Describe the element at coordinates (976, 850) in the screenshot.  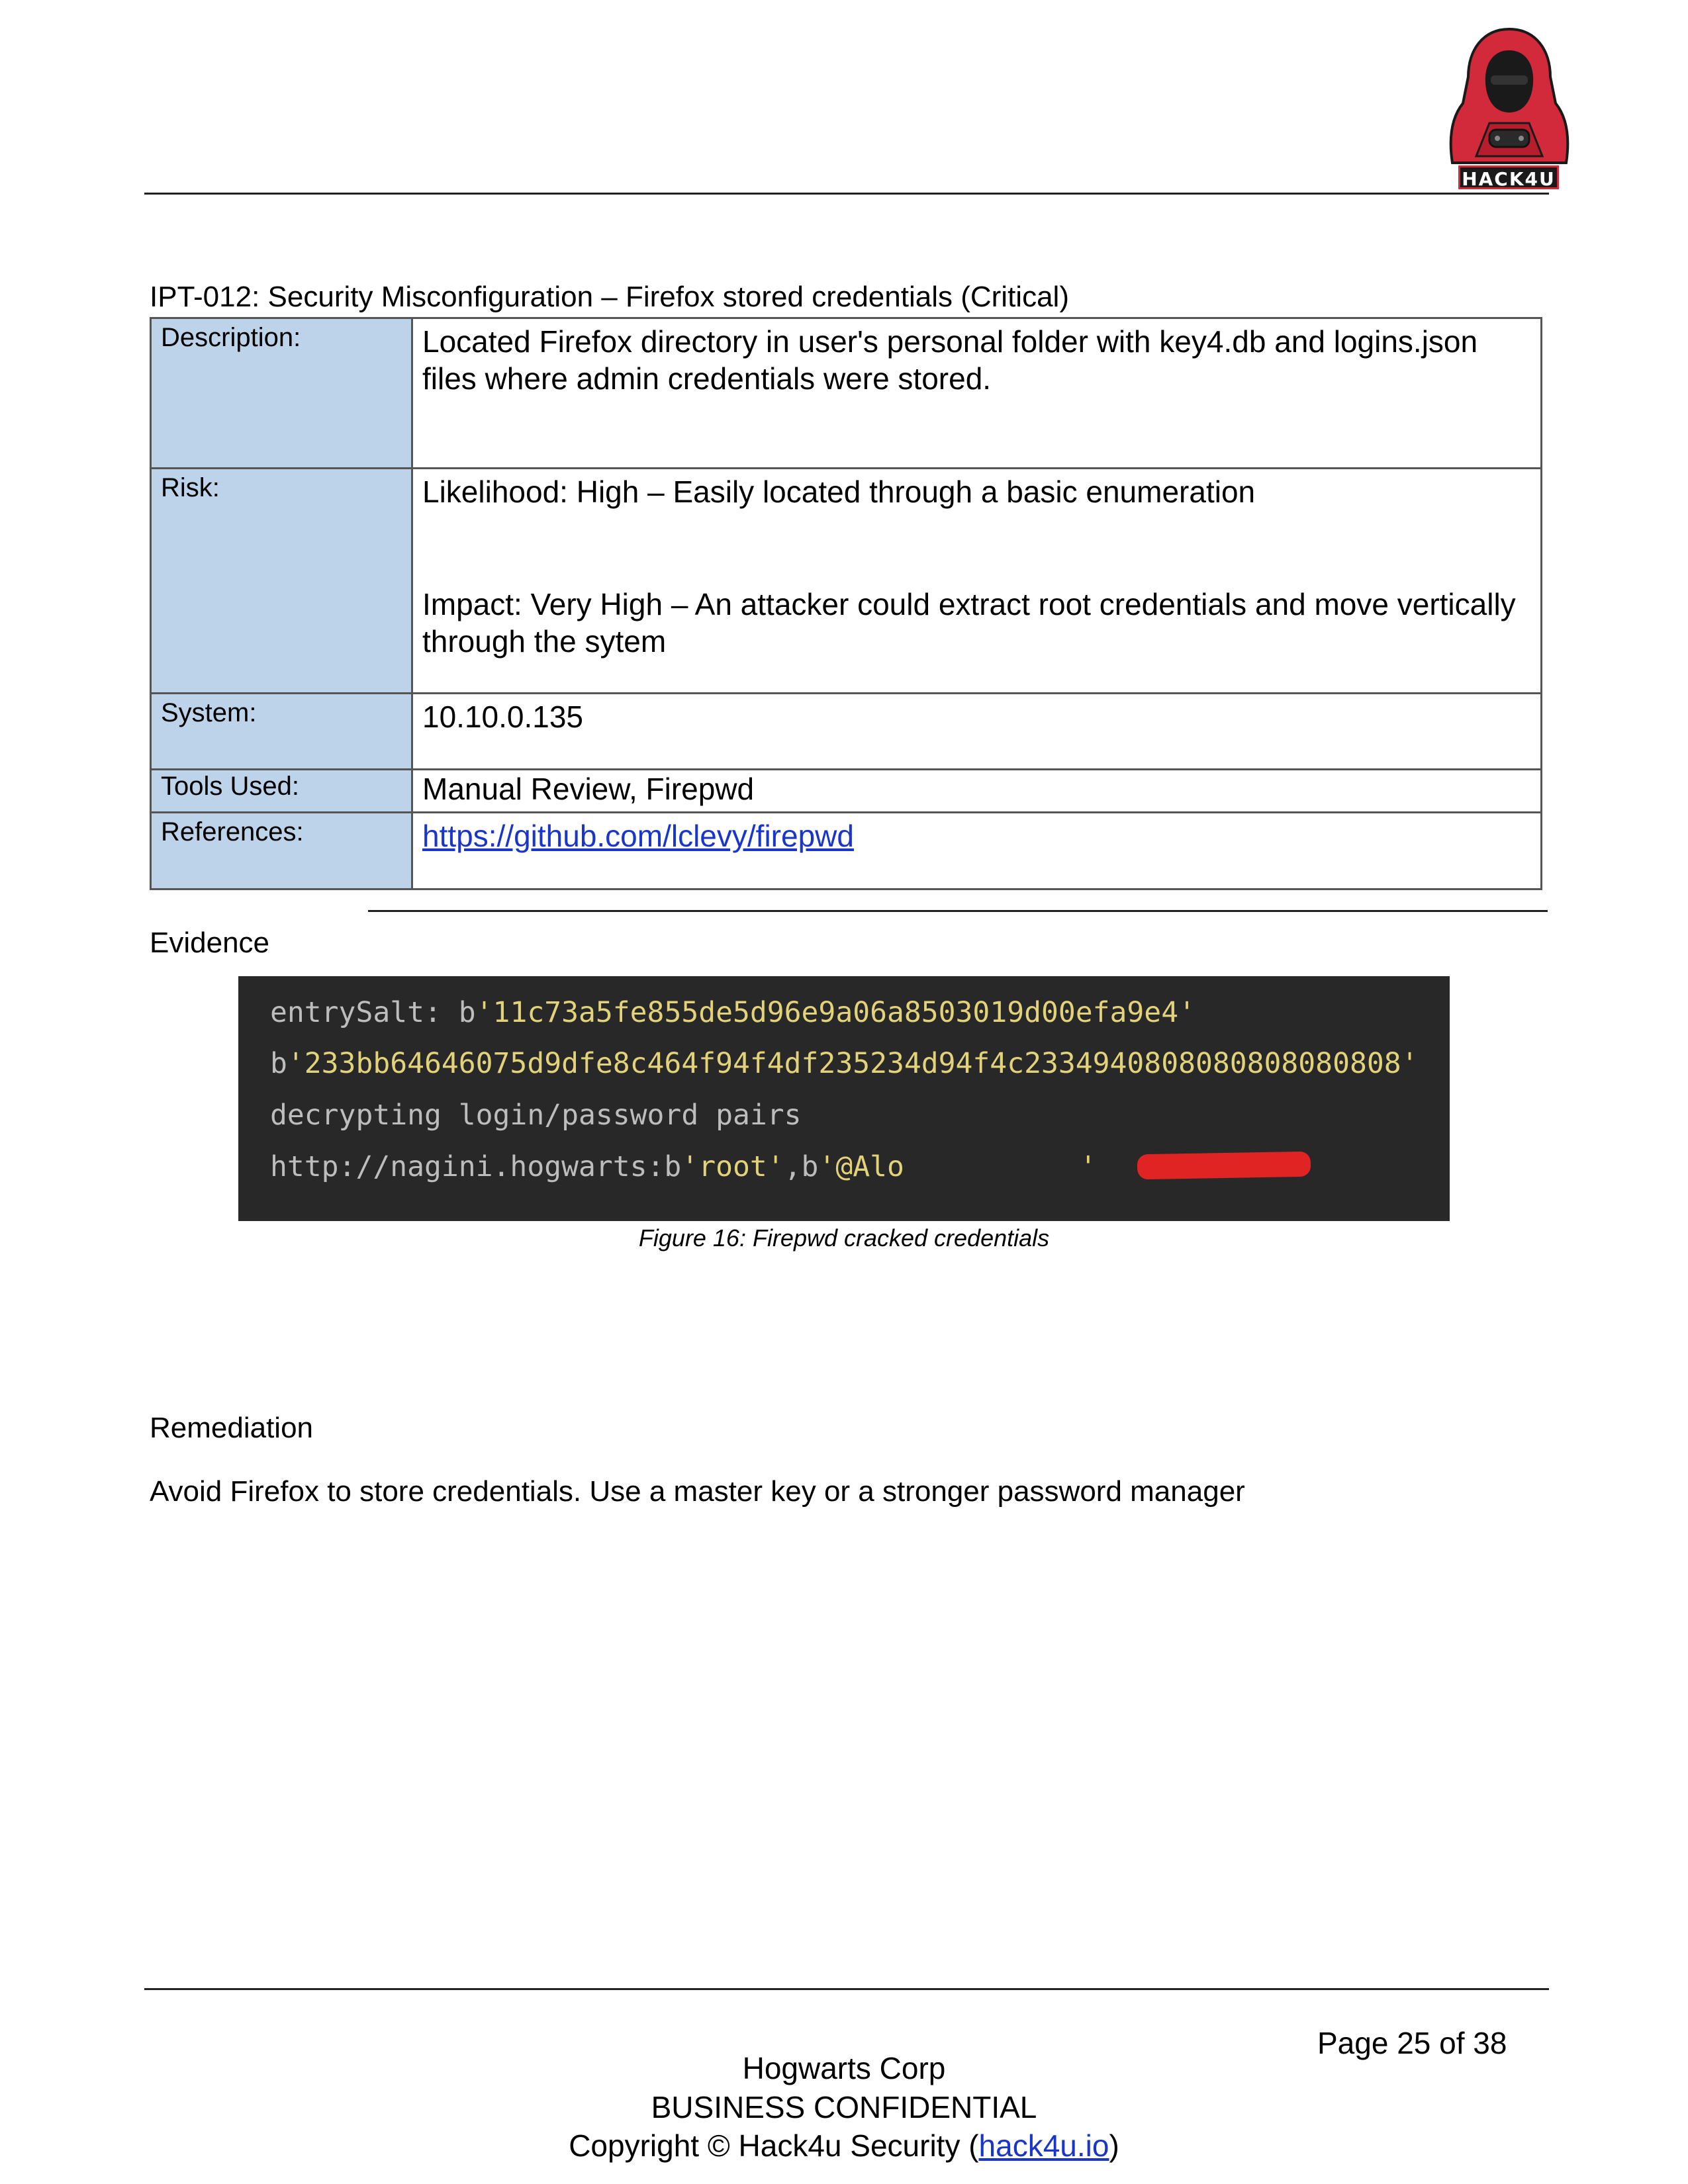
I see `references-value: https://github.com/lclevy/firepwd` at that location.